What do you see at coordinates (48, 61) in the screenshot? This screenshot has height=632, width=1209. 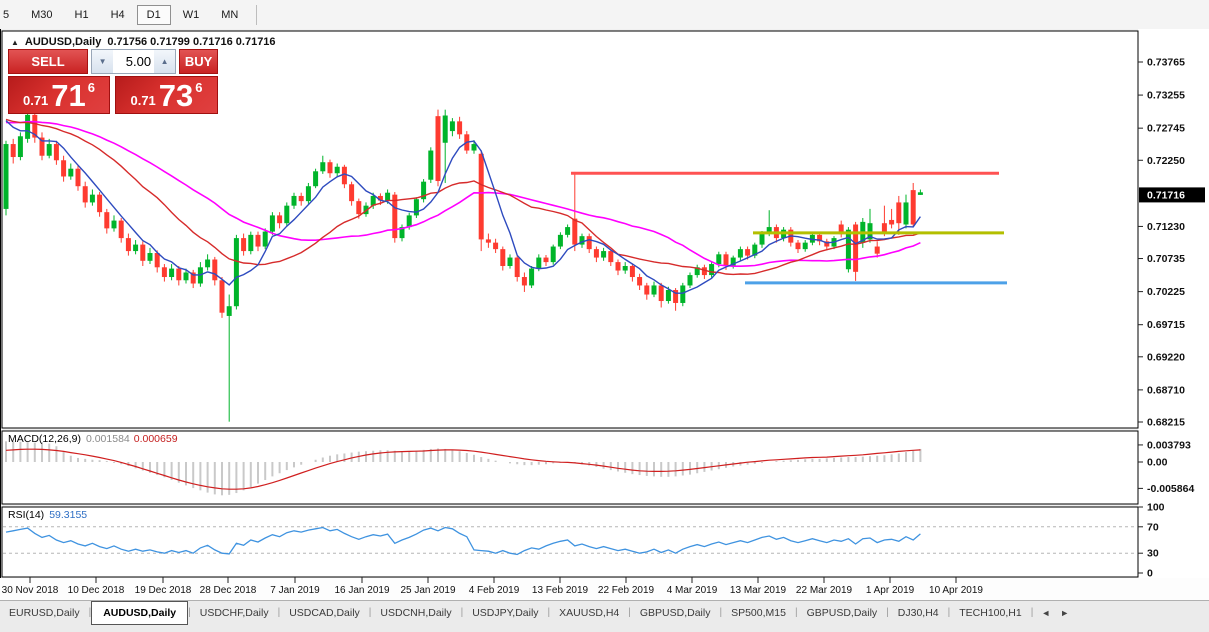 I see `sell-button: SELL` at bounding box center [48, 61].